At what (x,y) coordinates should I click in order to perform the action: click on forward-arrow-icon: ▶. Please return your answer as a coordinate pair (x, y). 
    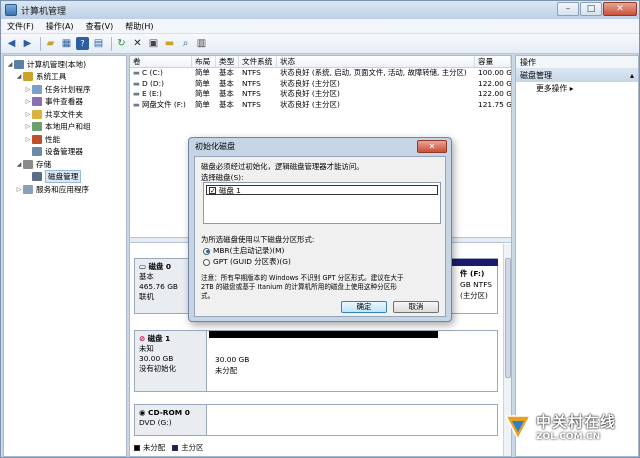
    Looking at the image, I should click on (27, 43).